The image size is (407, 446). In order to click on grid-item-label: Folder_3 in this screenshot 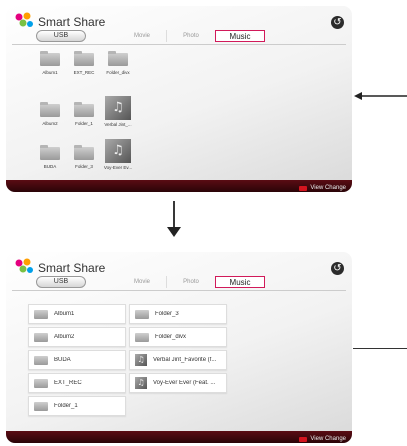, I will do `click(84, 166)`.